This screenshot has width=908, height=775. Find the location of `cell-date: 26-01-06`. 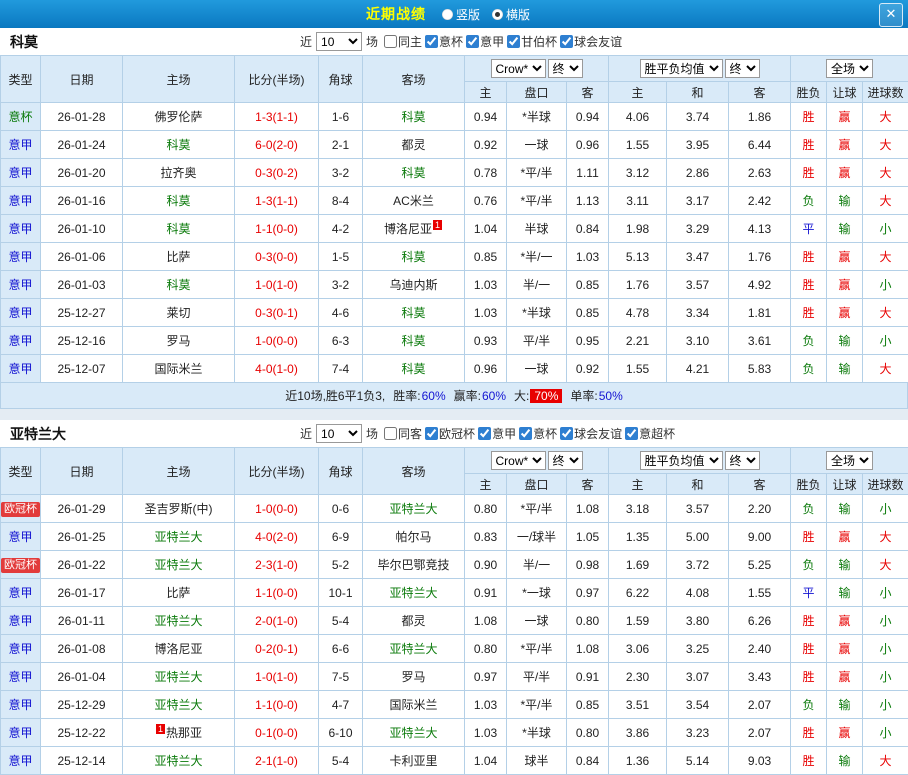

cell-date: 26-01-06 is located at coordinates (82, 257).